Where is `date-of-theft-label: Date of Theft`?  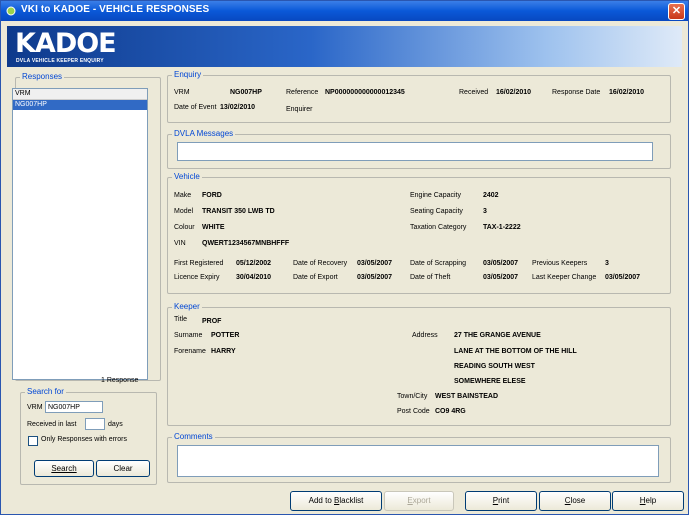 date-of-theft-label: Date of Theft is located at coordinates (430, 277).